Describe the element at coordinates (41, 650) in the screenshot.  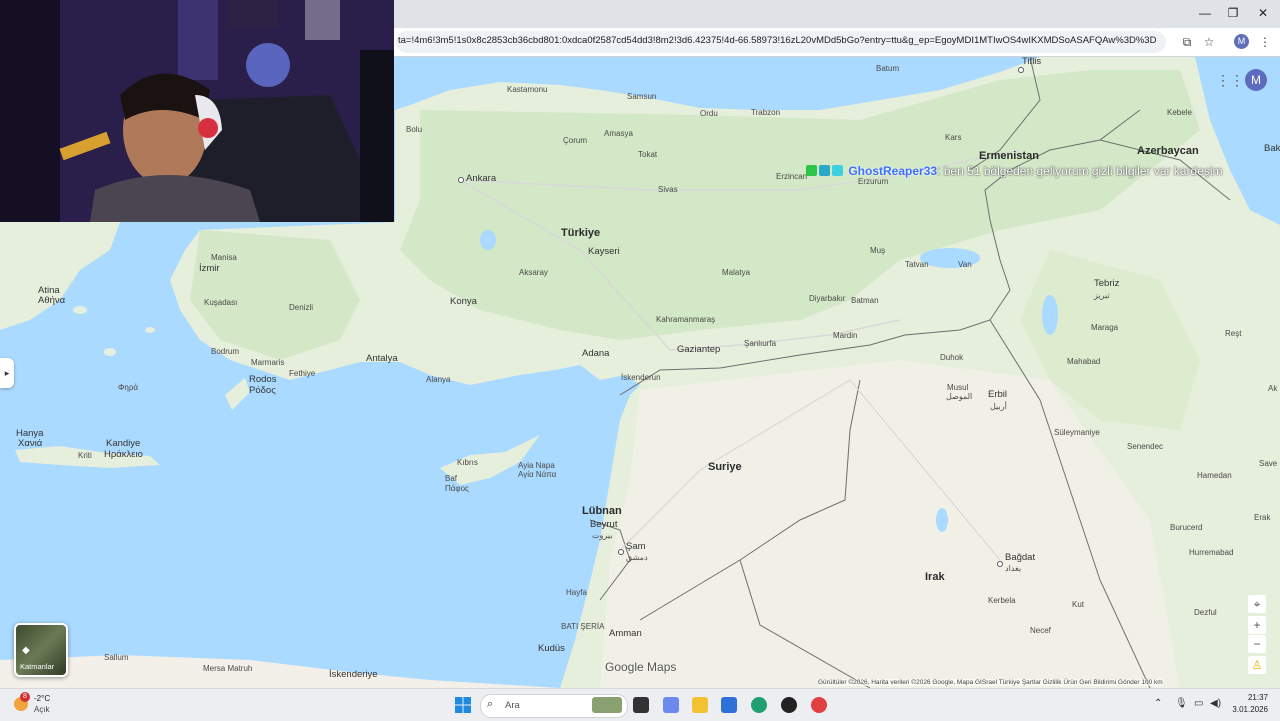
I see `layers-button: ◆ Katmanlar` at that location.